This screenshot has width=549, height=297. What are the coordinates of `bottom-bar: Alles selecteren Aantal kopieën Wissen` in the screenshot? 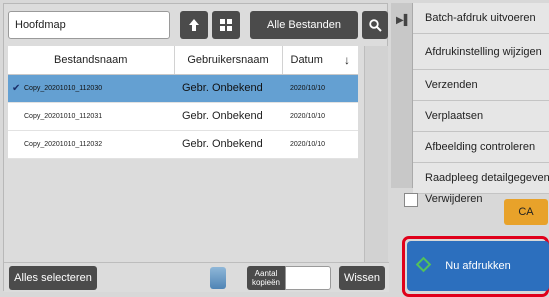 It's located at (196, 277).